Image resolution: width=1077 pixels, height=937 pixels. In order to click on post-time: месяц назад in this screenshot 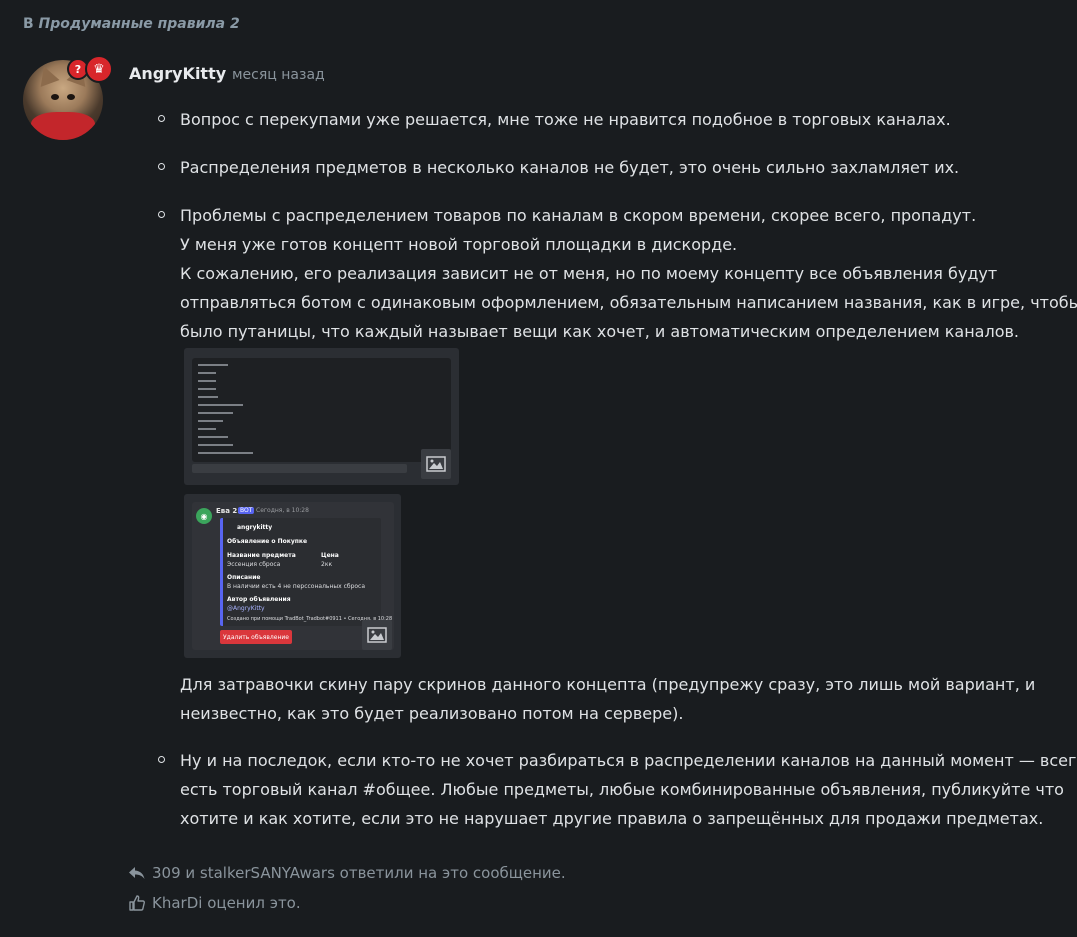, I will do `click(278, 75)`.